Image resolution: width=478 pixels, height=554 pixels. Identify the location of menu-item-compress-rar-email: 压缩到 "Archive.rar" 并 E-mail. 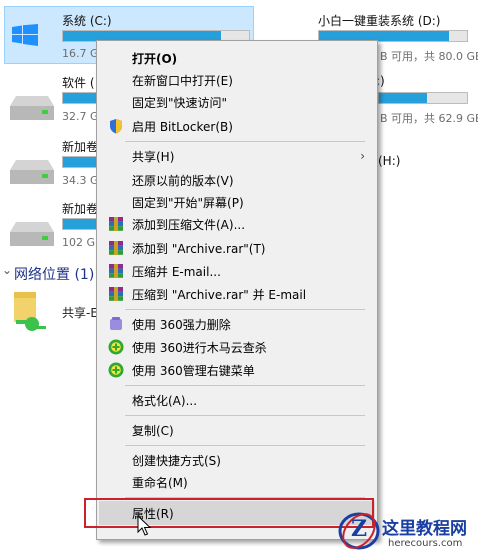
(237, 294).